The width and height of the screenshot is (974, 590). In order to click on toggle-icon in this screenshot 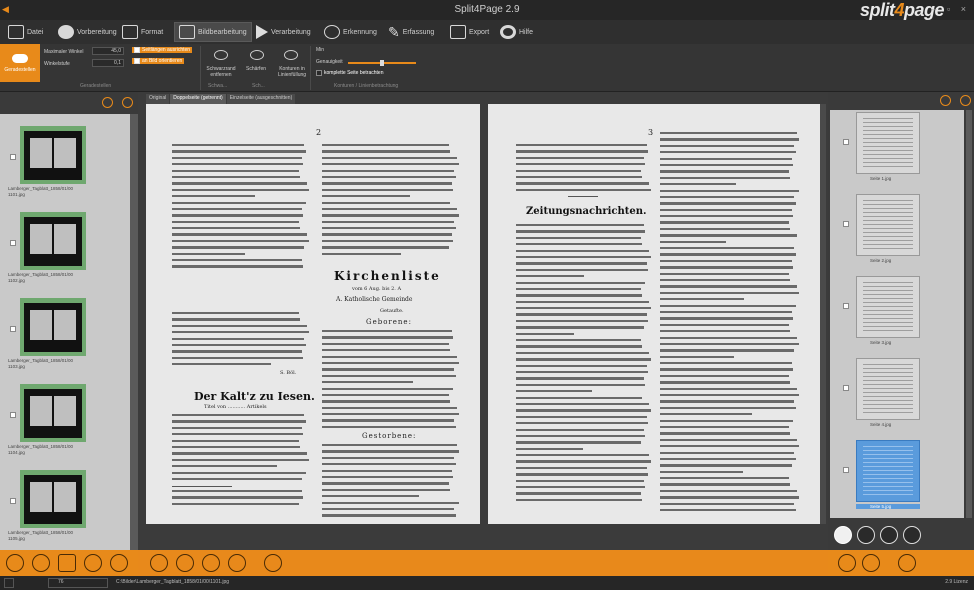, I will do `click(20, 58)`.